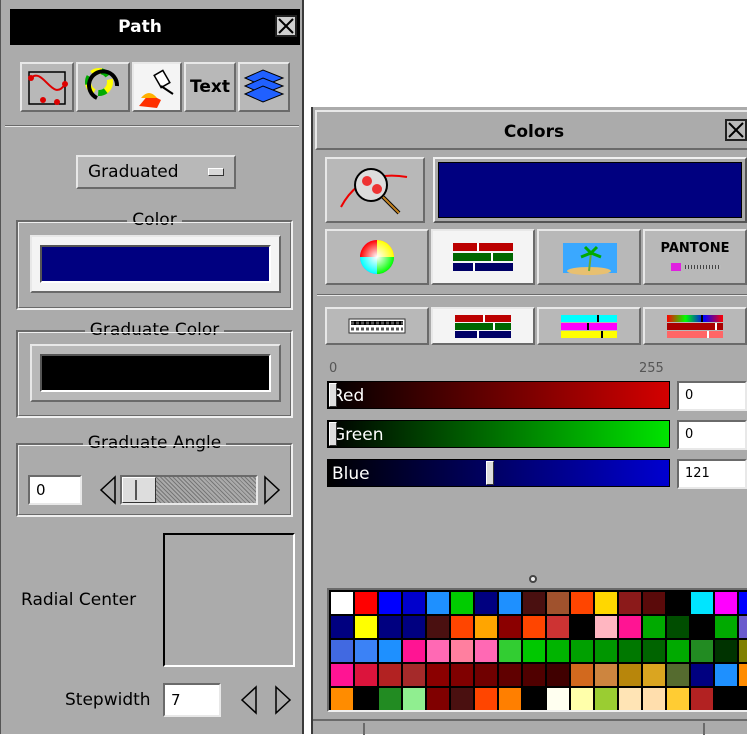 The height and width of the screenshot is (735, 747). What do you see at coordinates (157, 87) in the screenshot?
I see `fill-tool-button` at bounding box center [157, 87].